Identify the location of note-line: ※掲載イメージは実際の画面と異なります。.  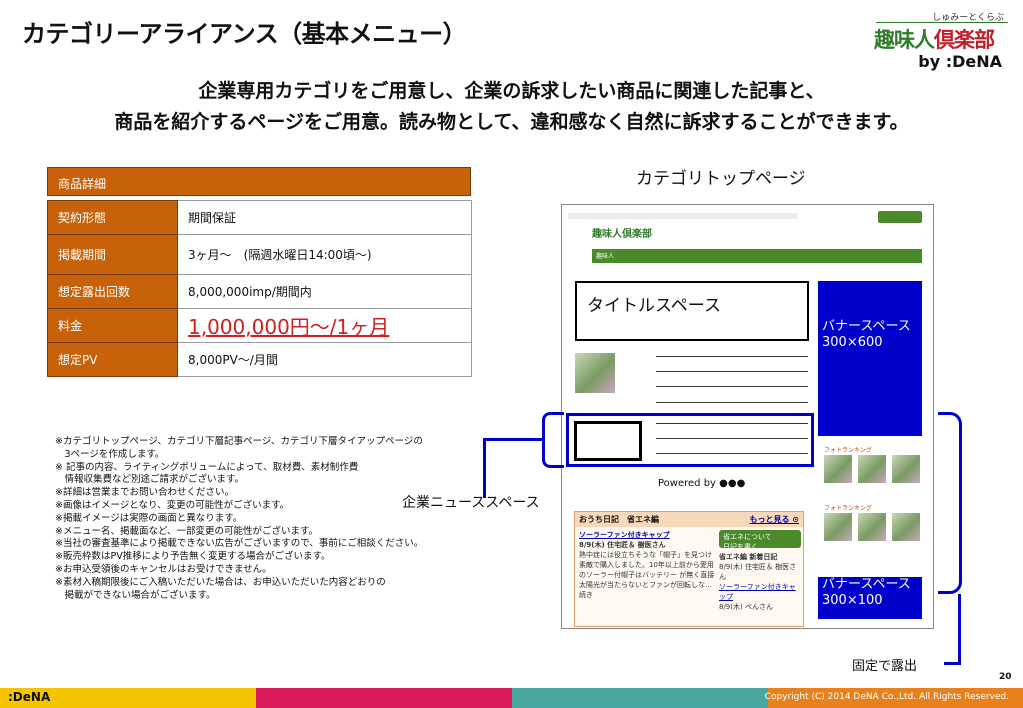
(149, 518).